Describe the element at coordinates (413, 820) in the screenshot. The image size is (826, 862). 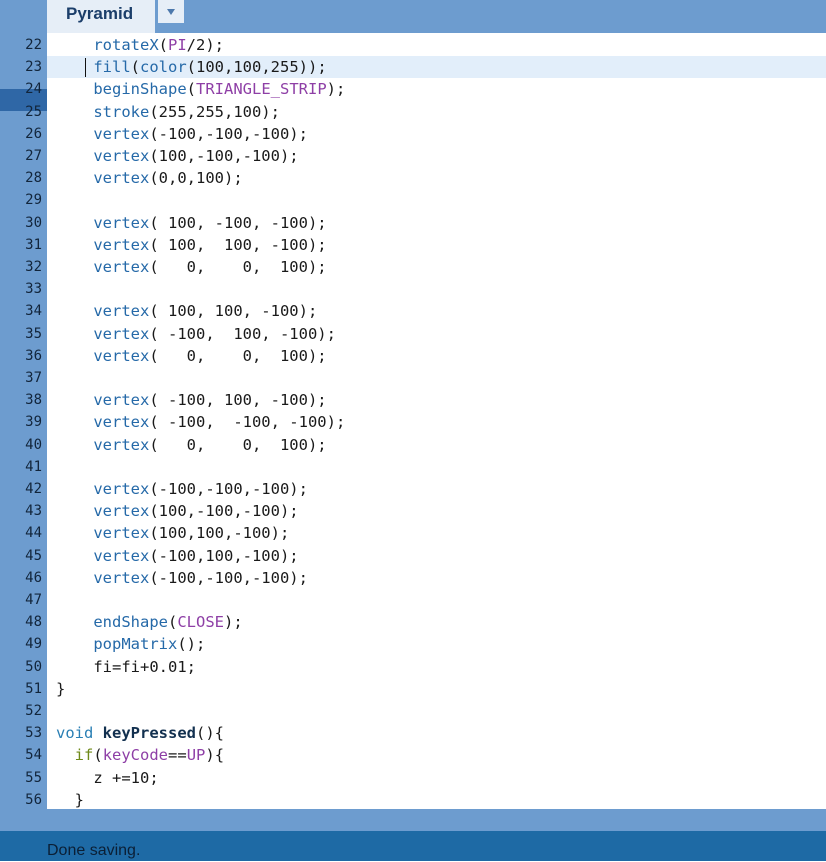
I see `horizontal-scrollbar` at that location.